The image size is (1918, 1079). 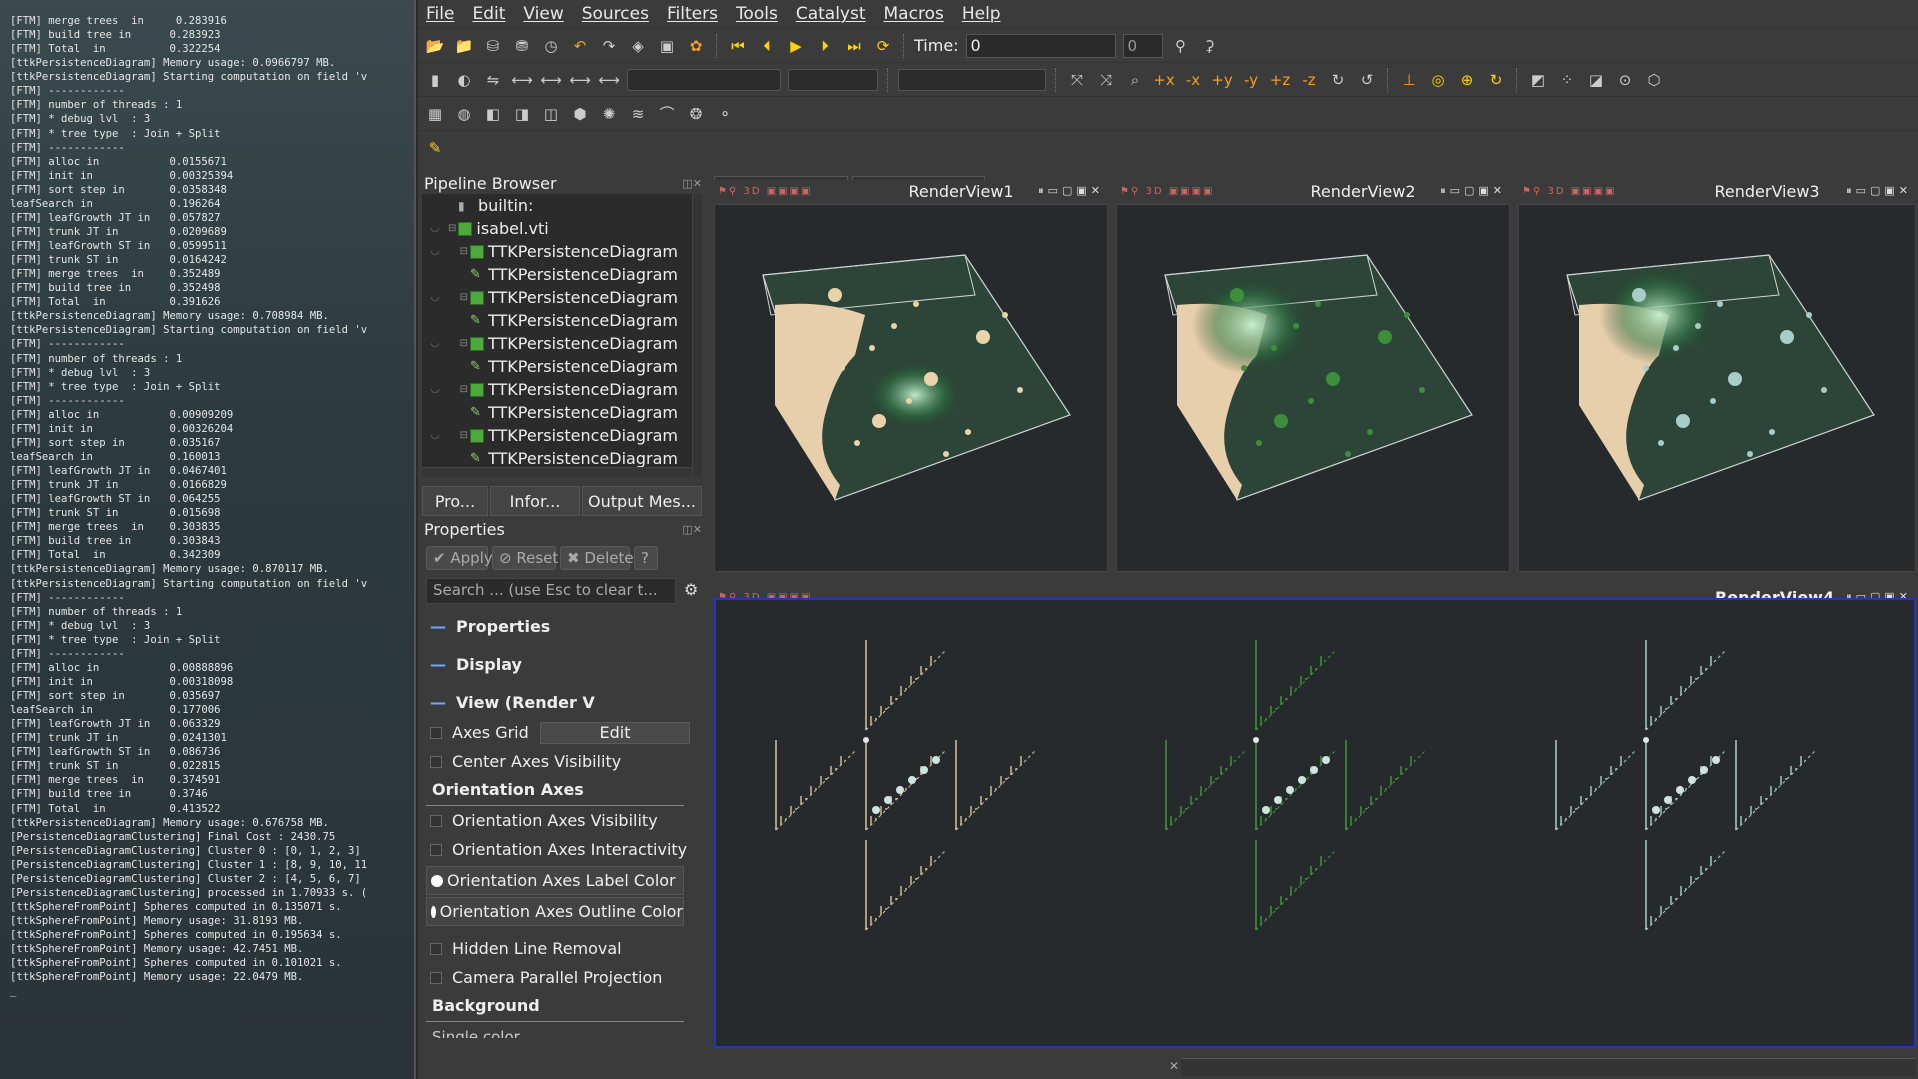 What do you see at coordinates (1363, 191) in the screenshot?
I see `view-title: RenderView2` at bounding box center [1363, 191].